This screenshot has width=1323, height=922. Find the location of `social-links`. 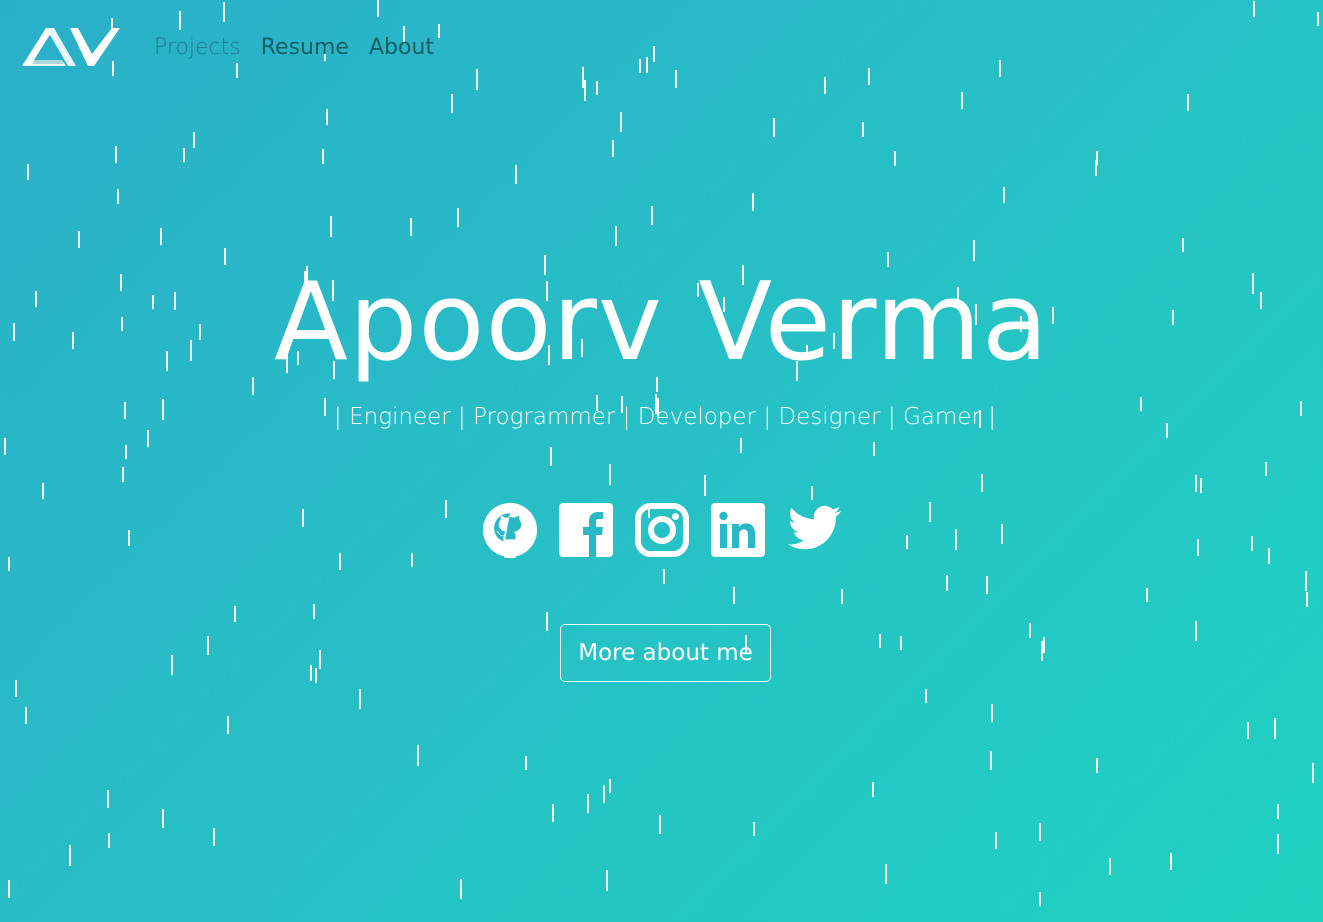

social-links is located at coordinates (662, 530).